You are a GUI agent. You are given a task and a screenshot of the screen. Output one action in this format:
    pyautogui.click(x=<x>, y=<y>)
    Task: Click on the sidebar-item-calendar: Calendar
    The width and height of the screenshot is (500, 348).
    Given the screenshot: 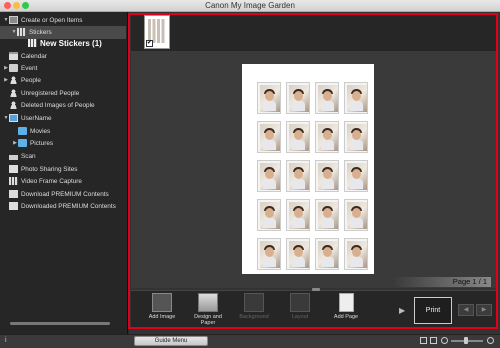 What is the action you would take?
    pyautogui.click(x=28, y=56)
    